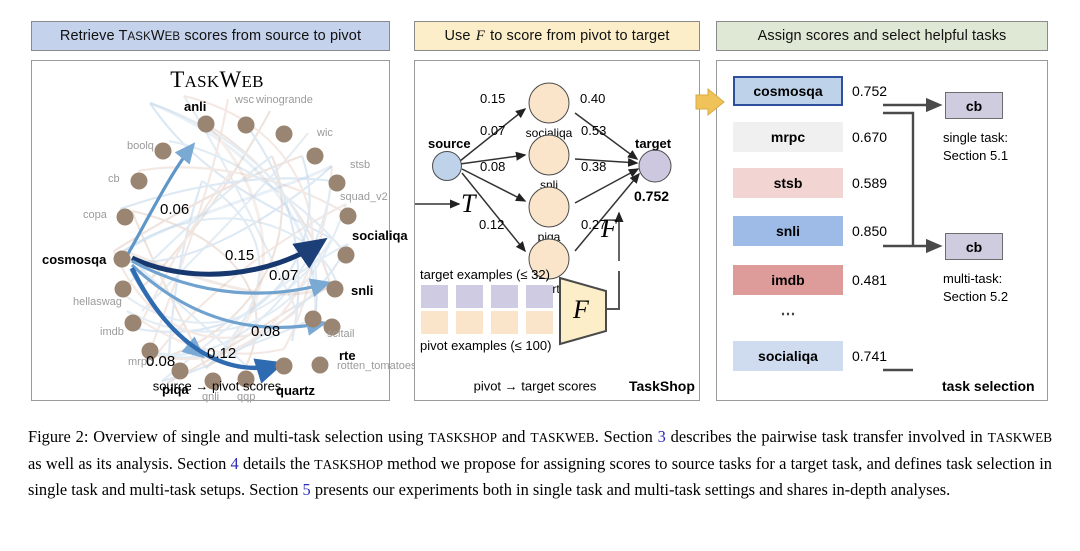 The width and height of the screenshot is (1080, 551). Describe the element at coordinates (493, 166) in the screenshot. I see `in-score-piqa: 0.08` at that location.